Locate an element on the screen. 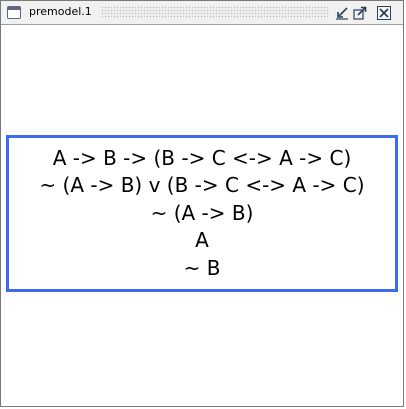  maximize-icon is located at coordinates (360, 13).